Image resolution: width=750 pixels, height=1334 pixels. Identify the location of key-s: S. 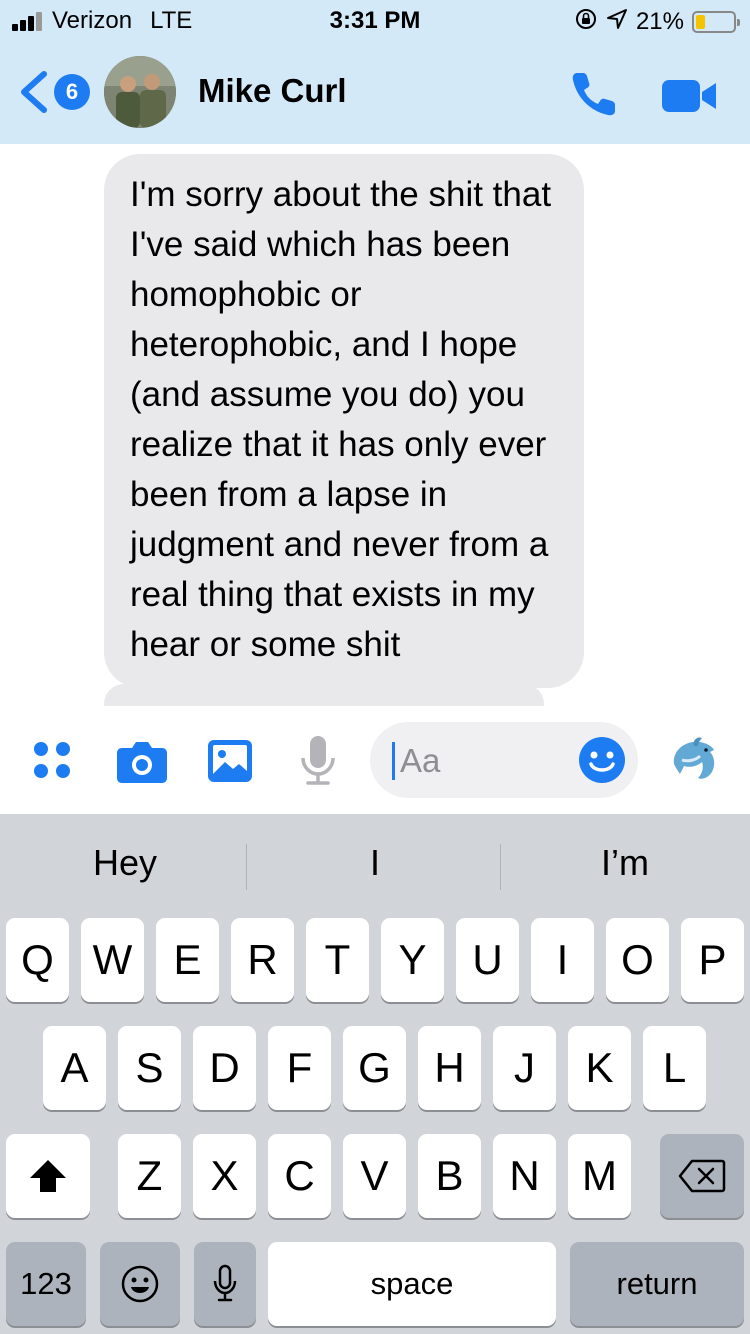
(149, 1068).